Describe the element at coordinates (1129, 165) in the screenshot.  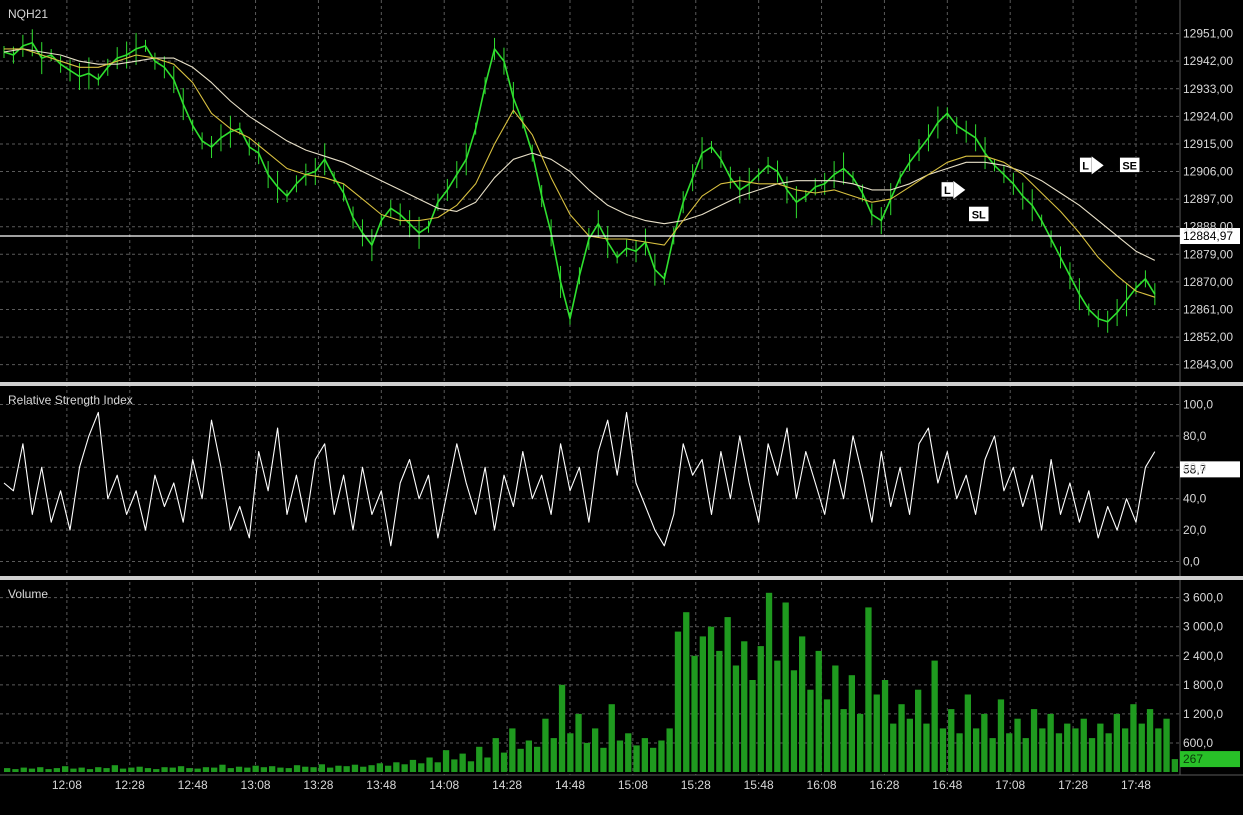
I see `trade-marker-se: SE` at that location.